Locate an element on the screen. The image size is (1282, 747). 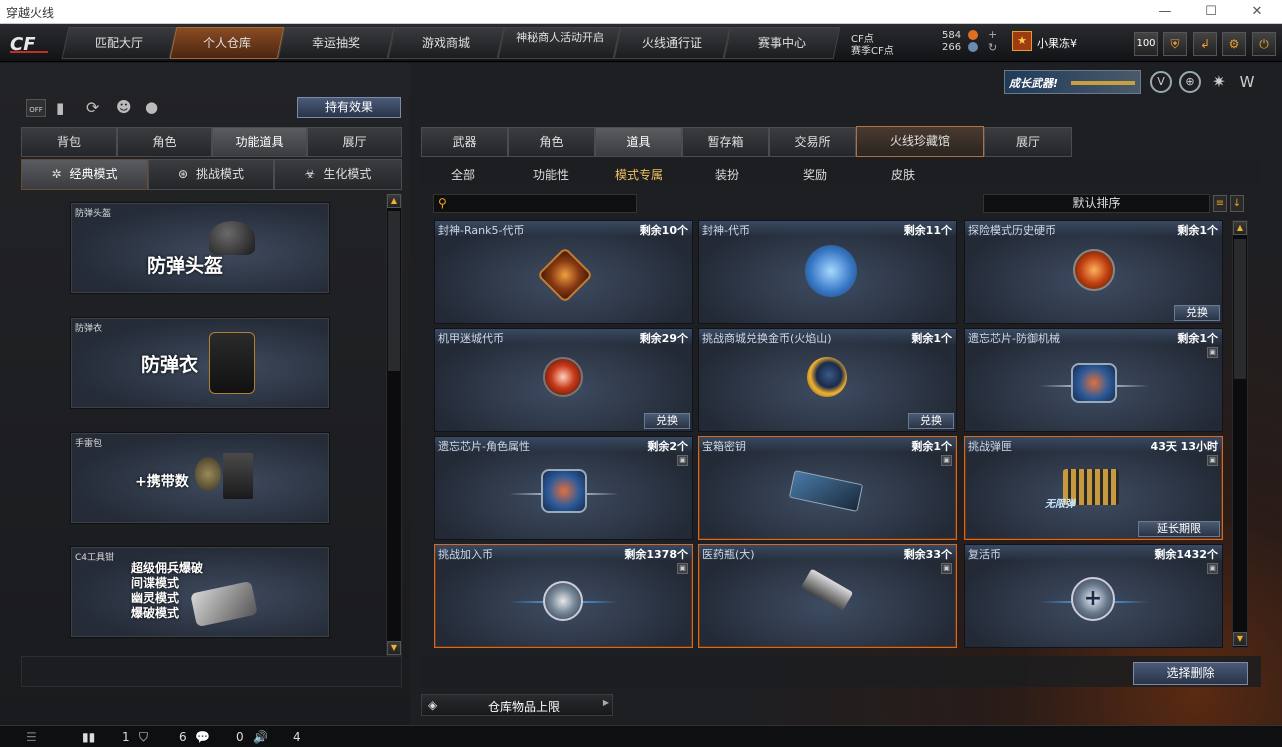
speaker-icon: 🔊 is located at coordinates (260, 737).